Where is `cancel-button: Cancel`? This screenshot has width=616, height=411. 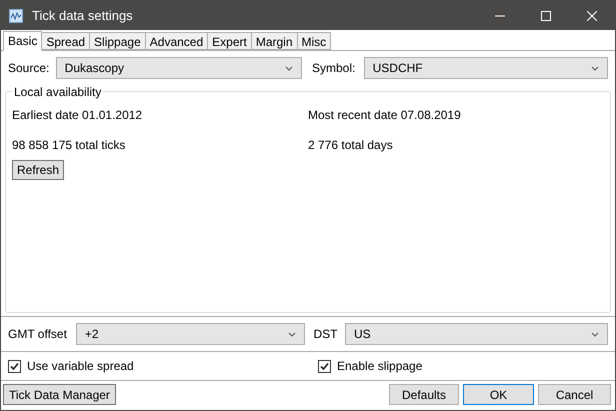 cancel-button: Cancel is located at coordinates (574, 394).